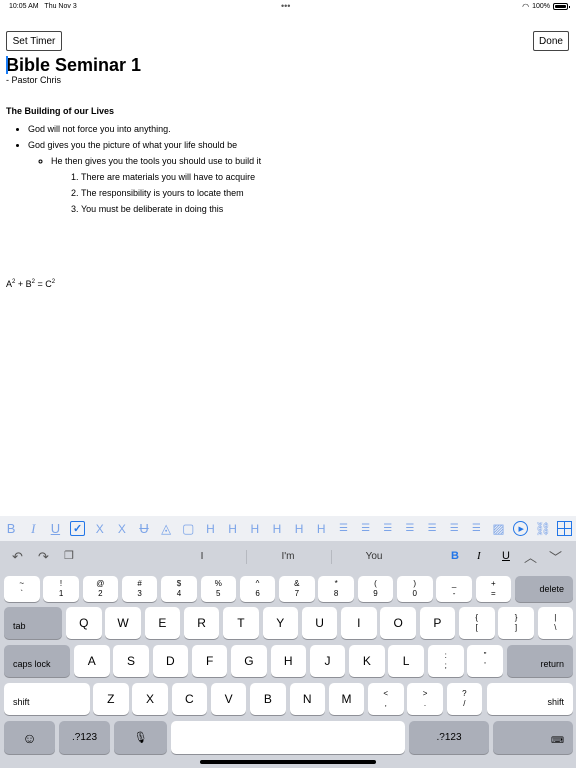 The width and height of the screenshot is (576, 768). Describe the element at coordinates (493, 589) in the screenshot. I see `key-=: + =` at that location.